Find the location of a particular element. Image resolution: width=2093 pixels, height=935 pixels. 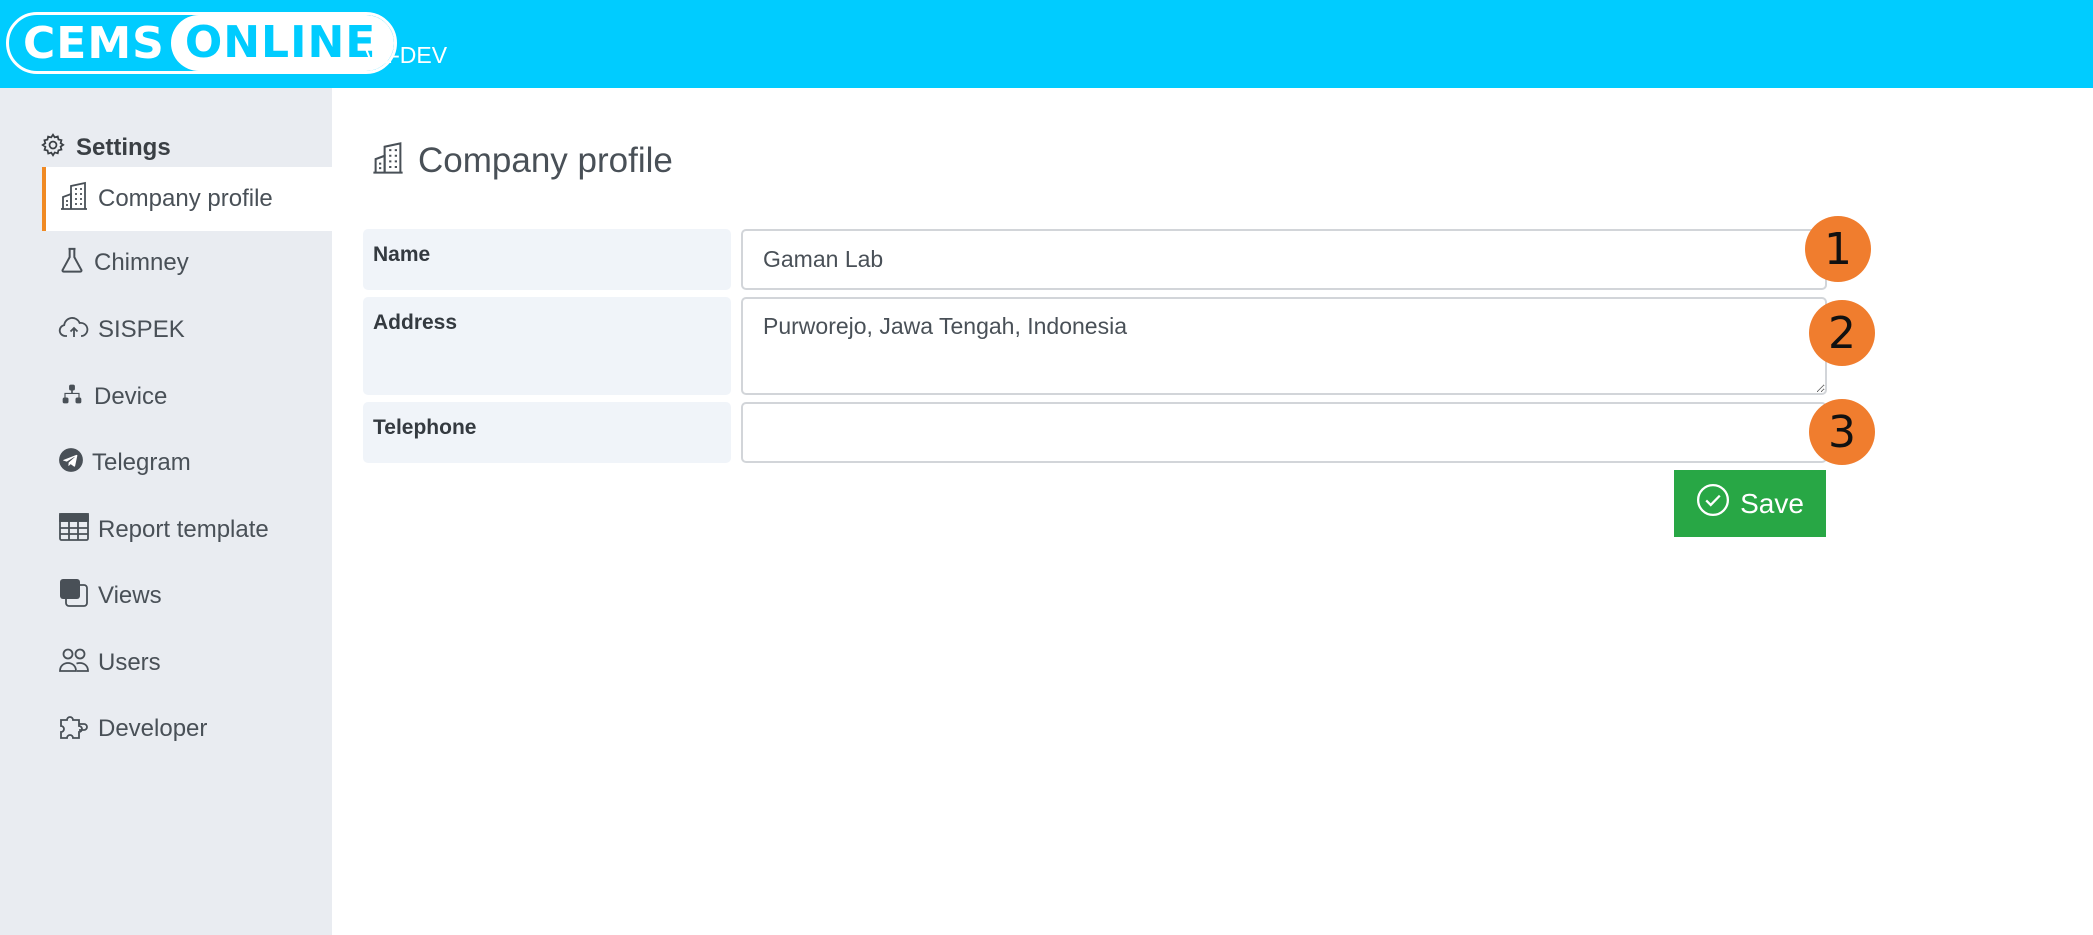

sidebar-item-views: Views is located at coordinates (187, 596).